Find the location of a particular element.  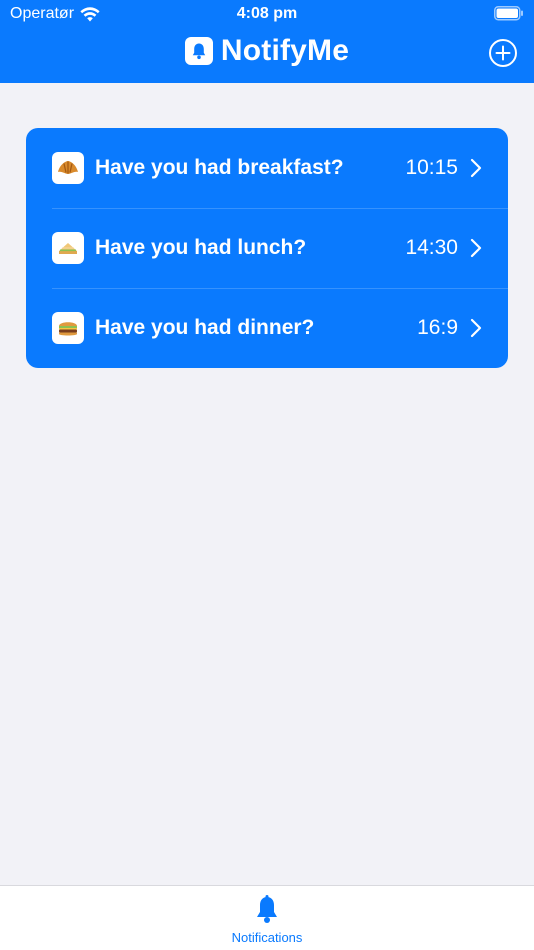

status-time: 4:08 pm is located at coordinates (267, 13).